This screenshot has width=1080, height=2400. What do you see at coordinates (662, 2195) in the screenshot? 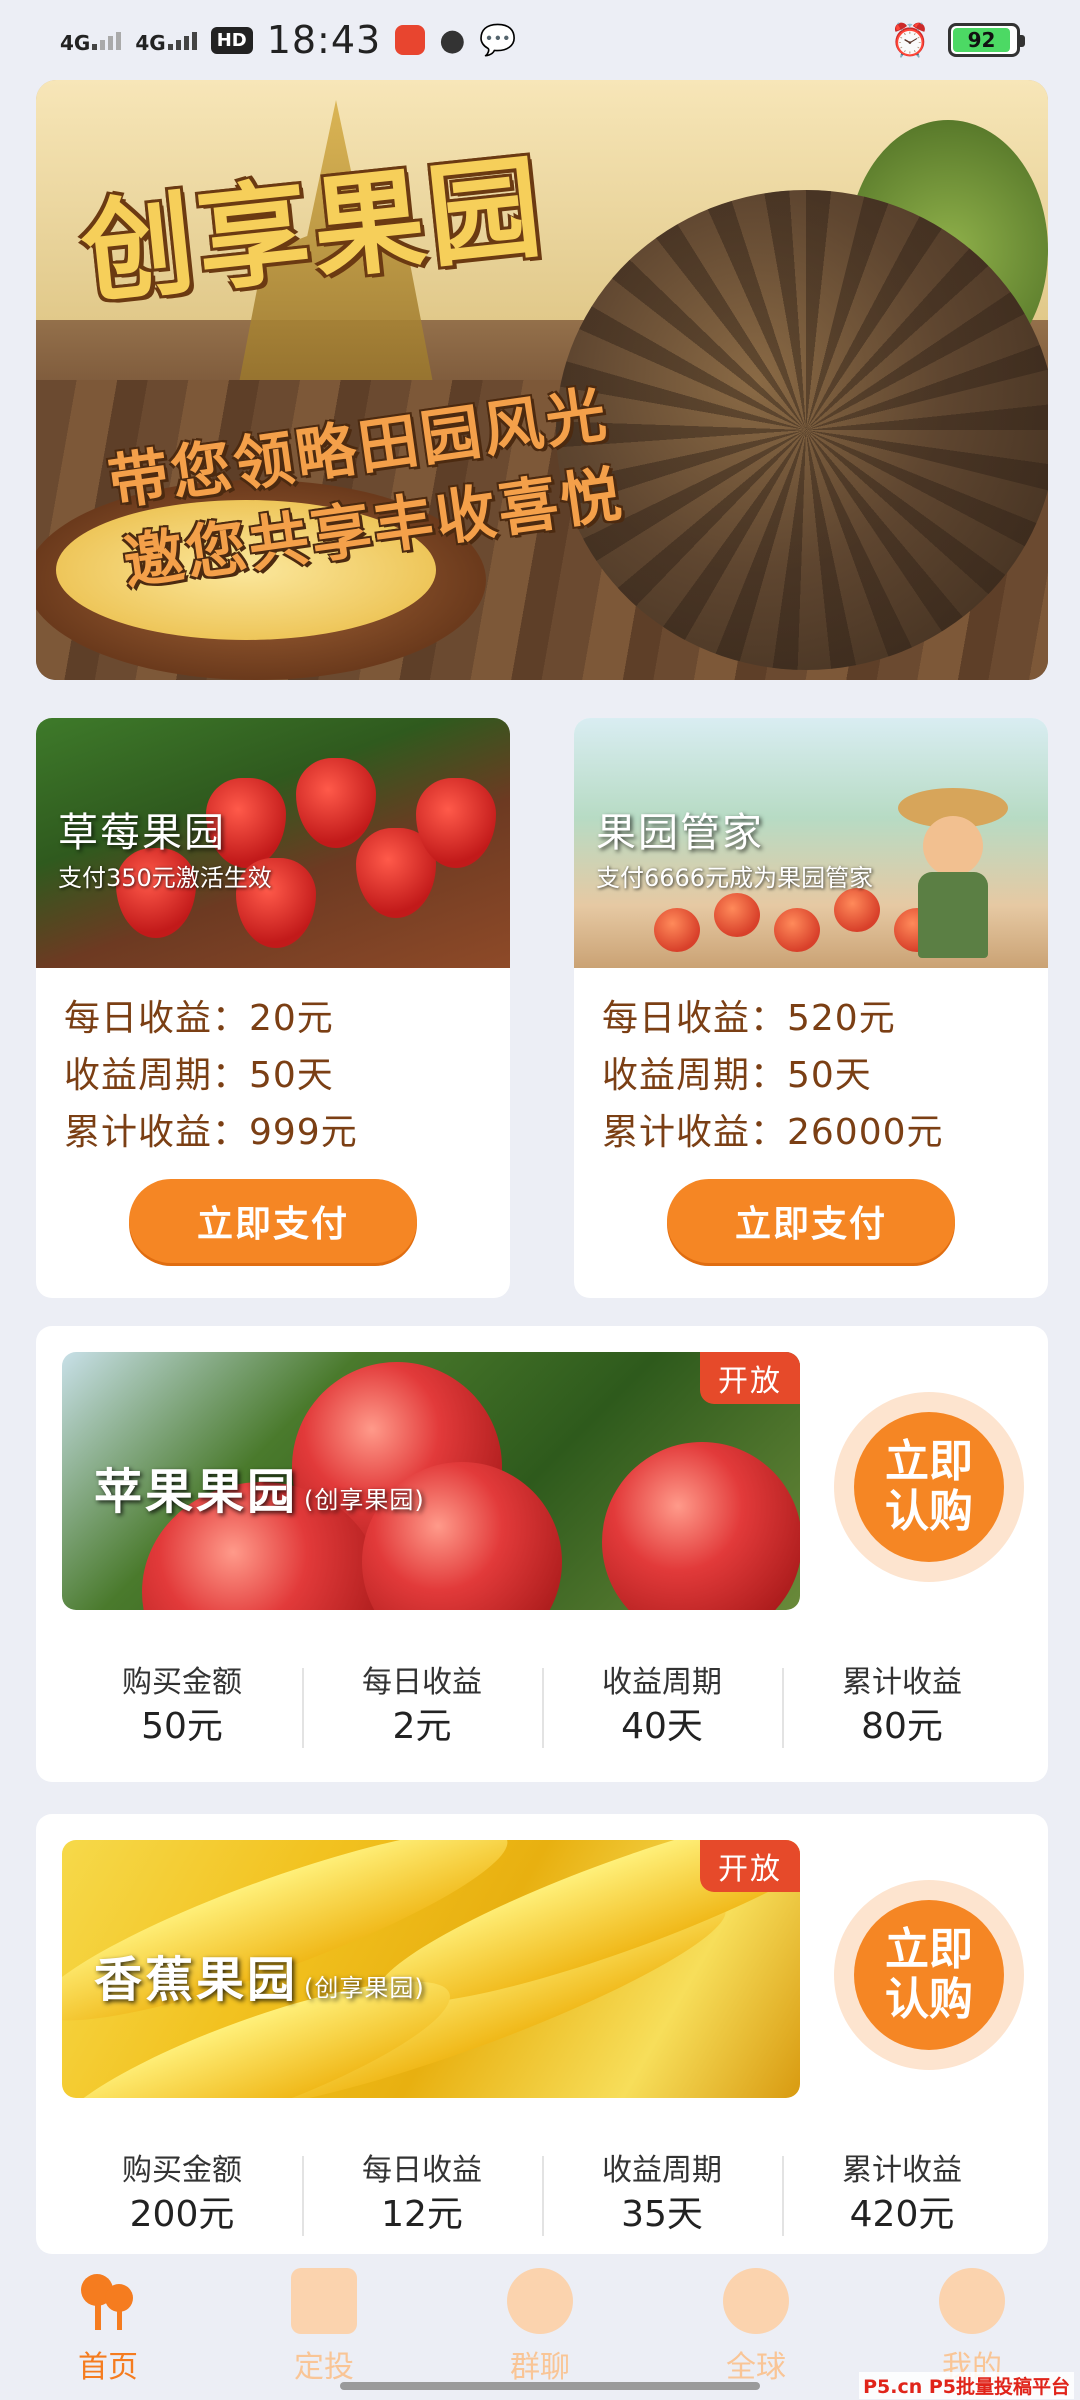
I see `stat-income-period: 收益周期 35天` at bounding box center [662, 2195].